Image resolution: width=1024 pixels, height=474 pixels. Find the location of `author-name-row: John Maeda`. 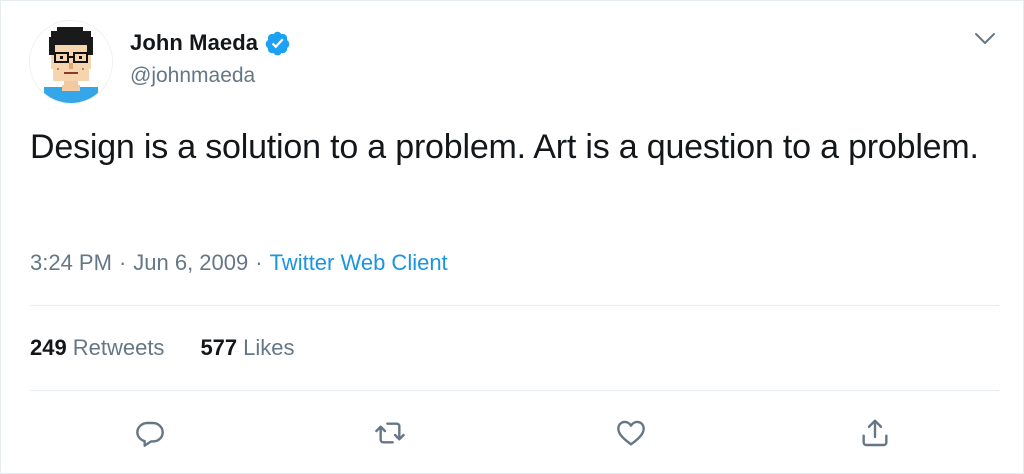

author-name-row: John Maeda is located at coordinates (210, 43).